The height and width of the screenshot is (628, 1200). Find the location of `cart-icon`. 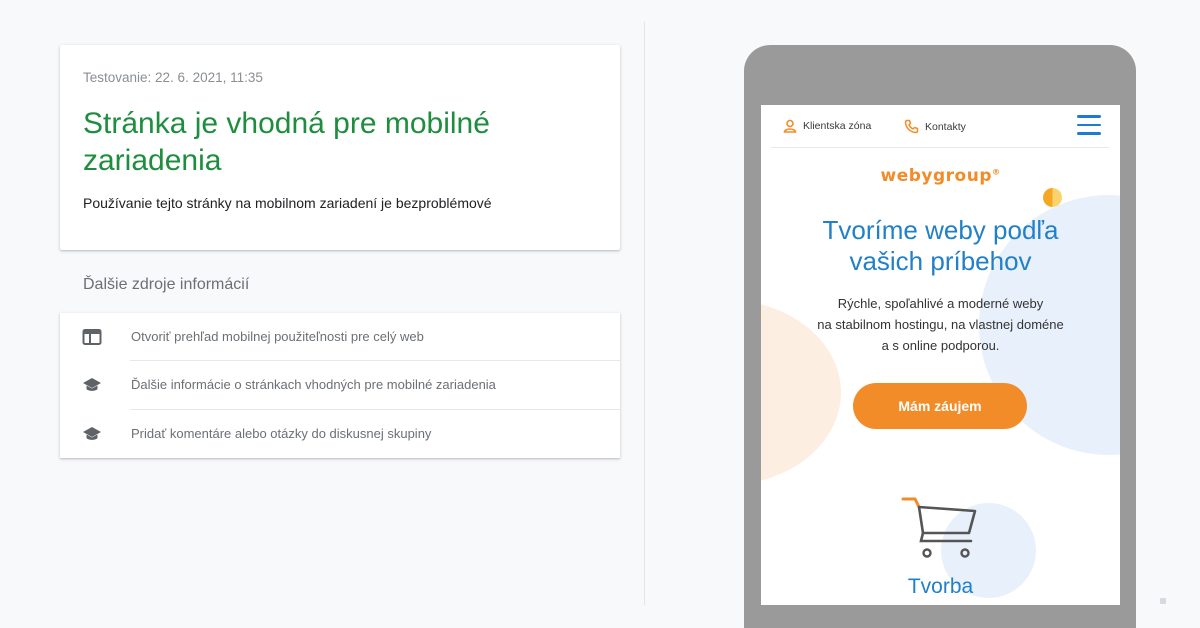

cart-icon is located at coordinates (939, 527).